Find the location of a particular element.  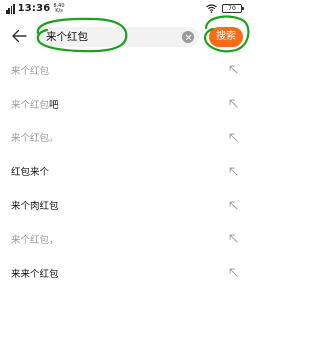

suggestion-text: 来个红包 is located at coordinates (30, 70).